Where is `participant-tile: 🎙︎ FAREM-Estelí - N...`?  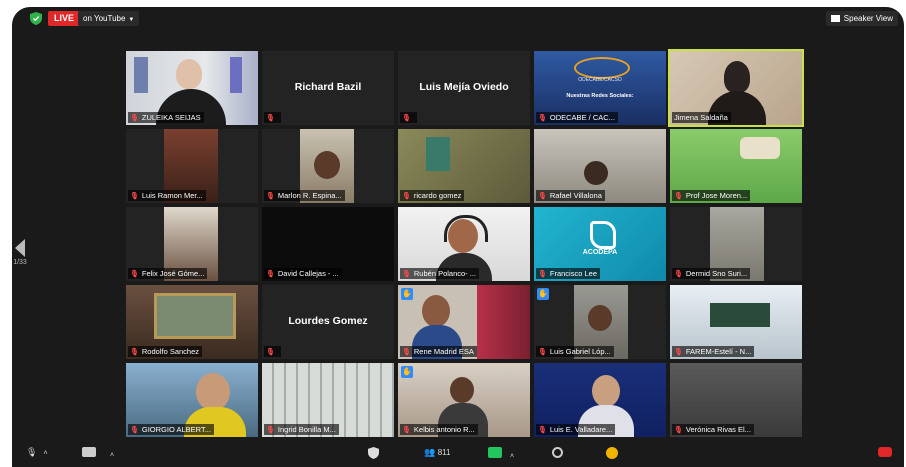 participant-tile: 🎙︎ FAREM-Estelí - N... is located at coordinates (736, 322).